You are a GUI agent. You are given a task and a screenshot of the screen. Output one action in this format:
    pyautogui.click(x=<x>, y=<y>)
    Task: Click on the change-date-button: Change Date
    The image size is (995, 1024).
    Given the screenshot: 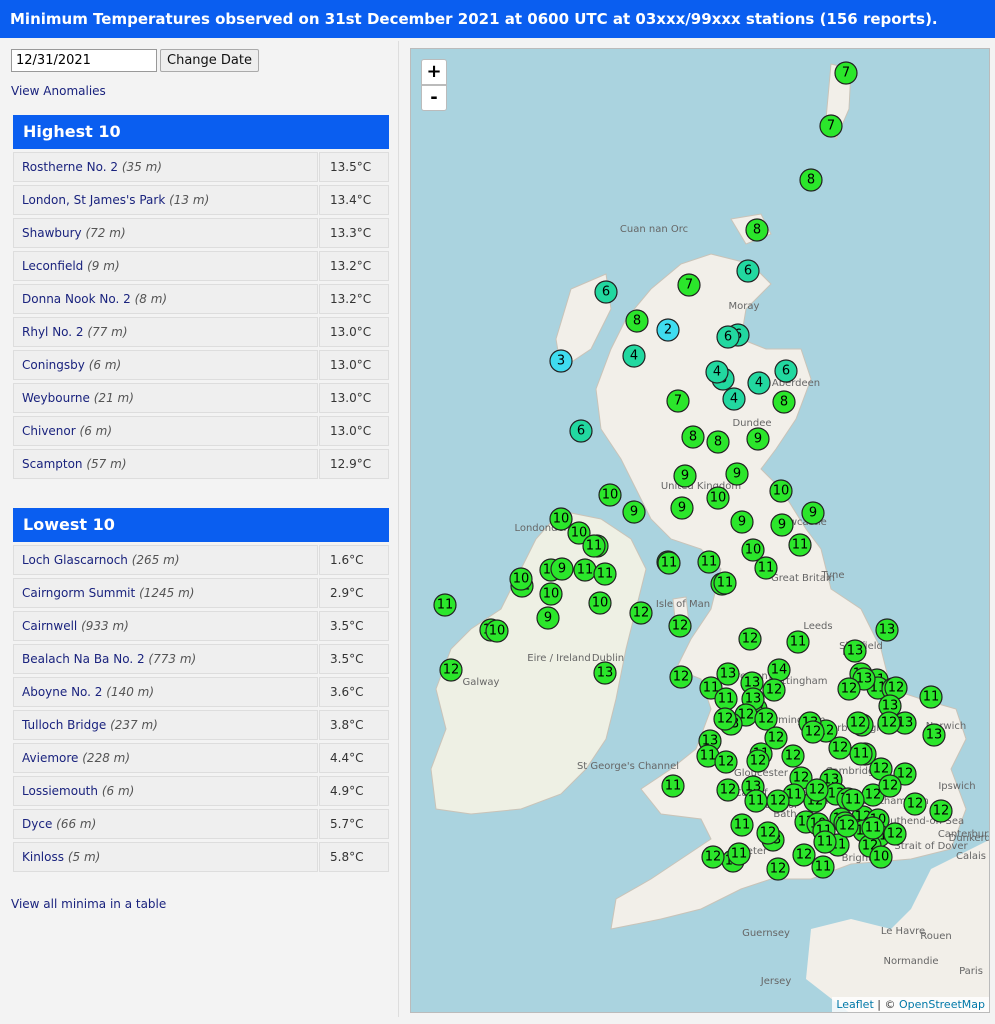 What is the action you would take?
    pyautogui.click(x=209, y=60)
    